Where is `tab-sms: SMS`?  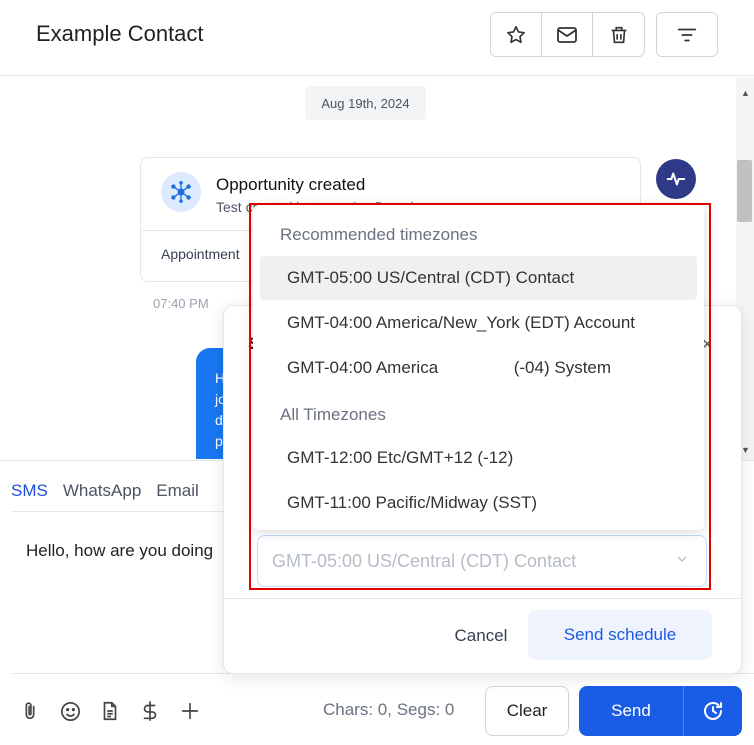 tab-sms: SMS is located at coordinates (29, 491).